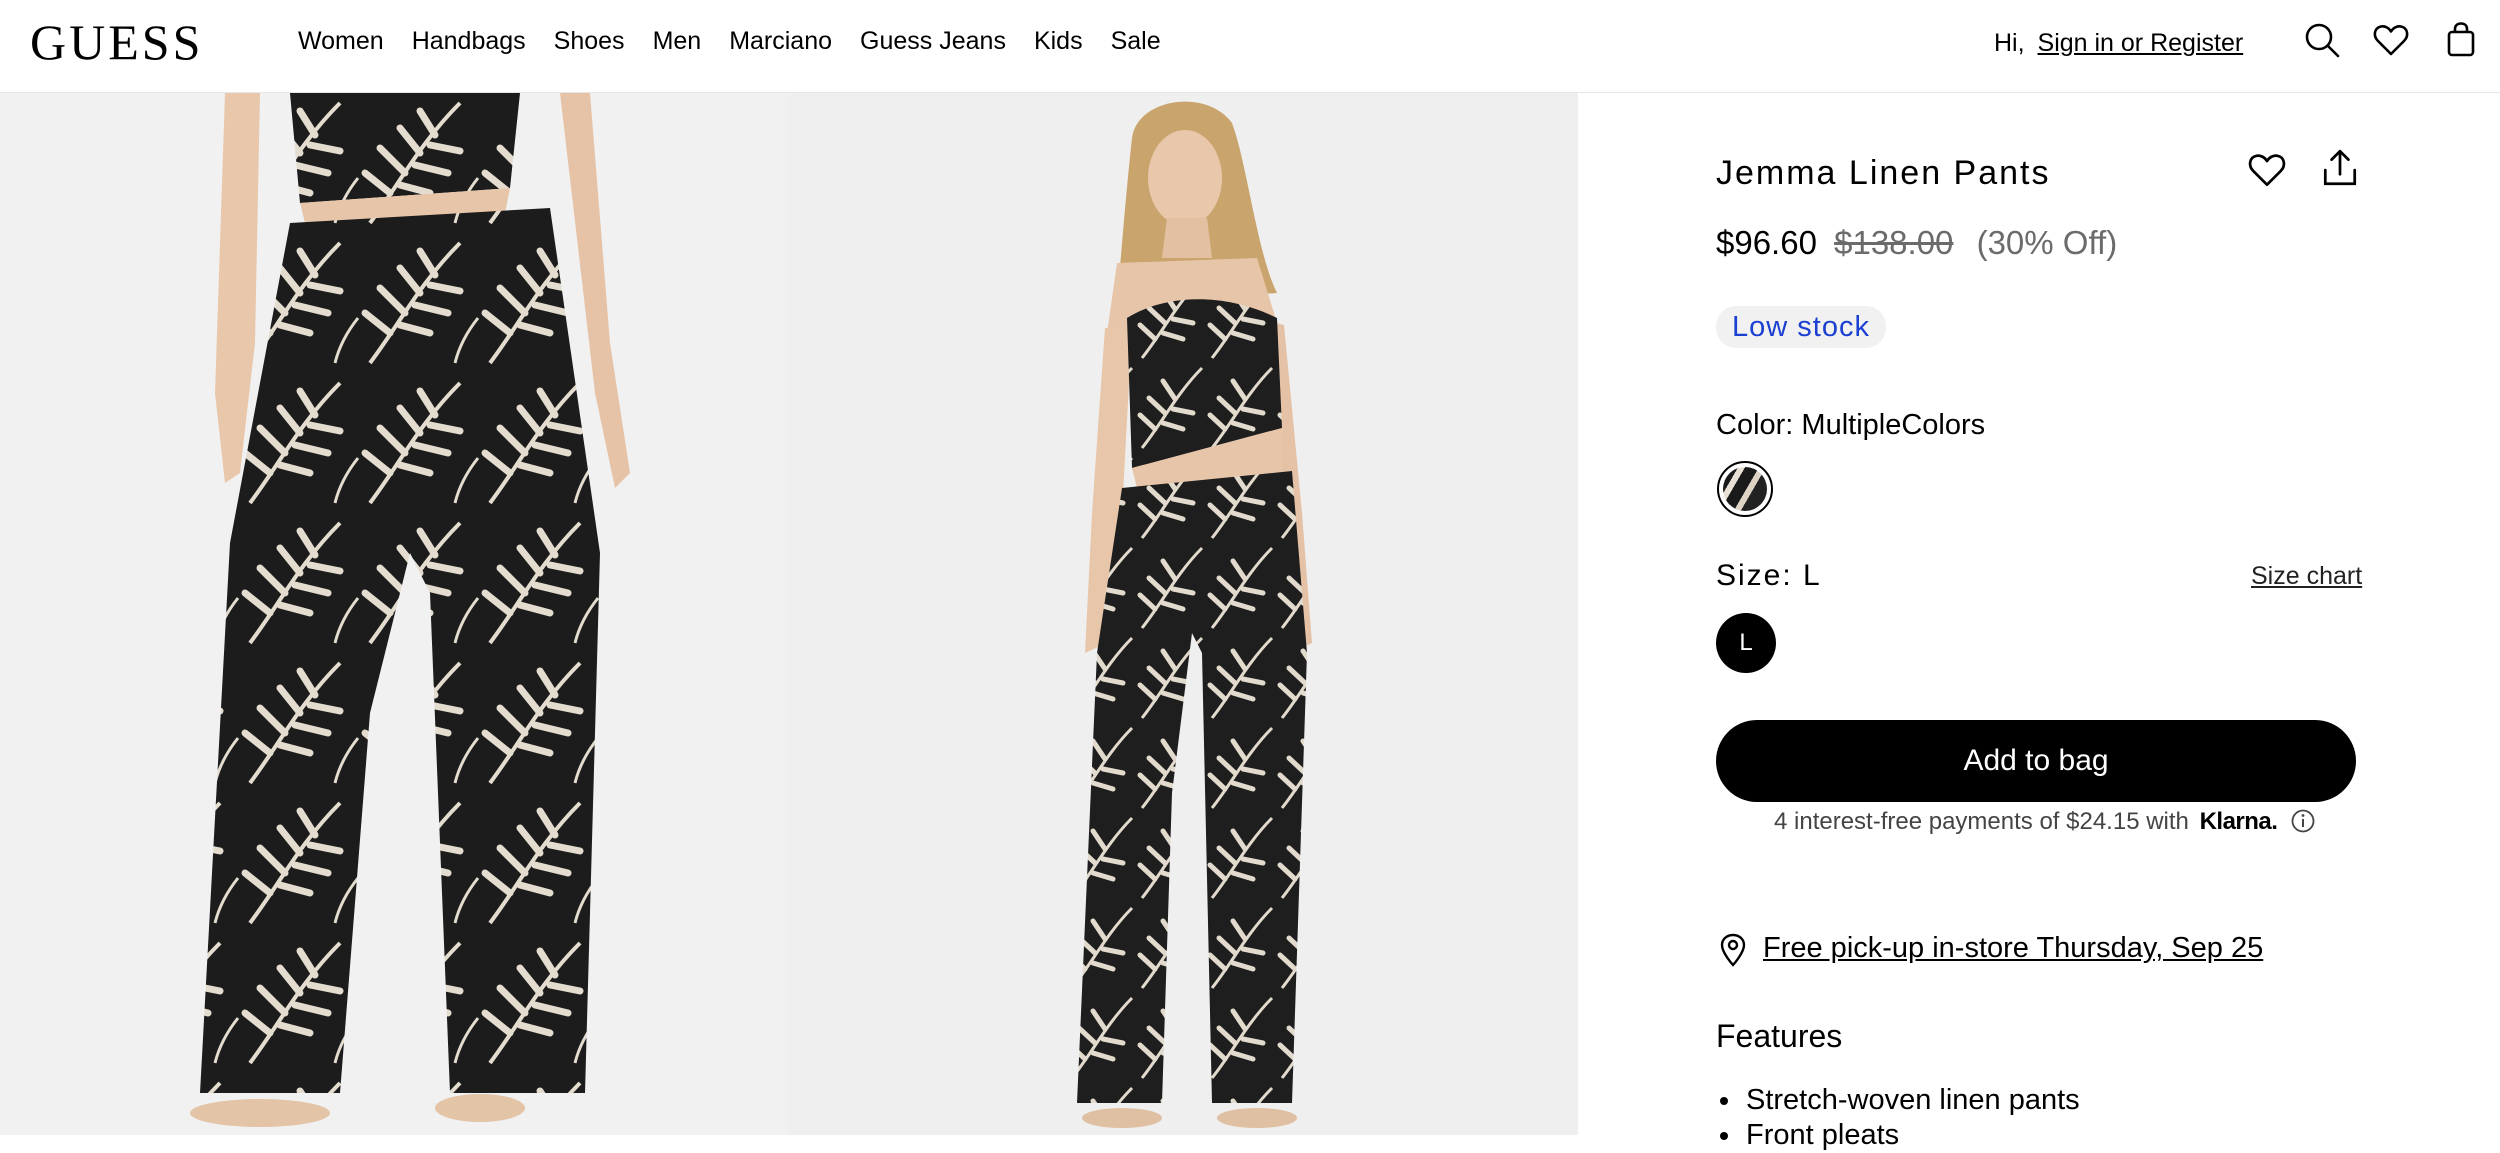 This screenshot has height=1153, width=2500. Describe the element at coordinates (1058, 41) in the screenshot. I see `nav-kids: Kids` at that location.